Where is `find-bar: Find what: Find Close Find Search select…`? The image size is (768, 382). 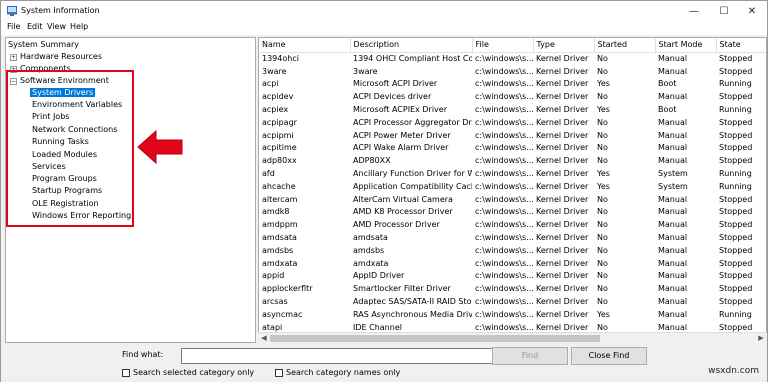
find-bar: Find what: Find Close Find Search select… is located at coordinates (384, 363).